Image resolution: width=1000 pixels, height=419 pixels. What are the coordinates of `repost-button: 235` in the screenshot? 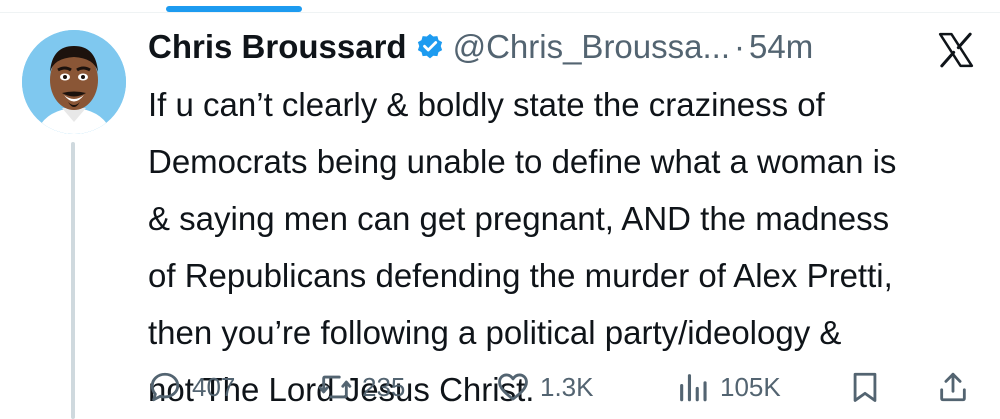 It's located at (361, 387).